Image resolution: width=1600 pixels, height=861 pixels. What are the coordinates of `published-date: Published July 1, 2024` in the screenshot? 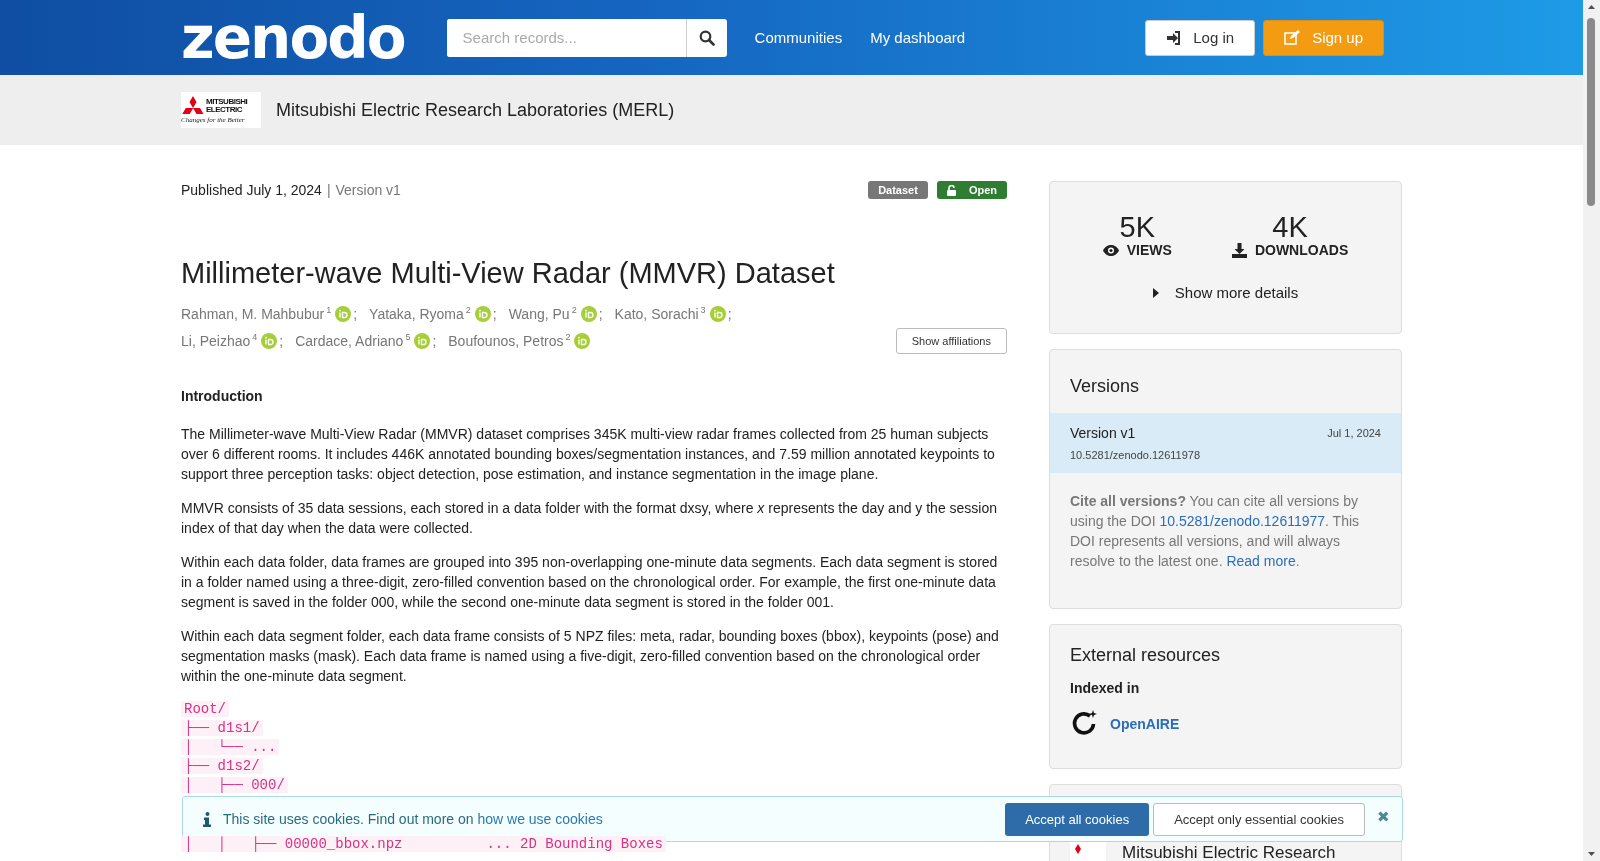 It's located at (251, 190).